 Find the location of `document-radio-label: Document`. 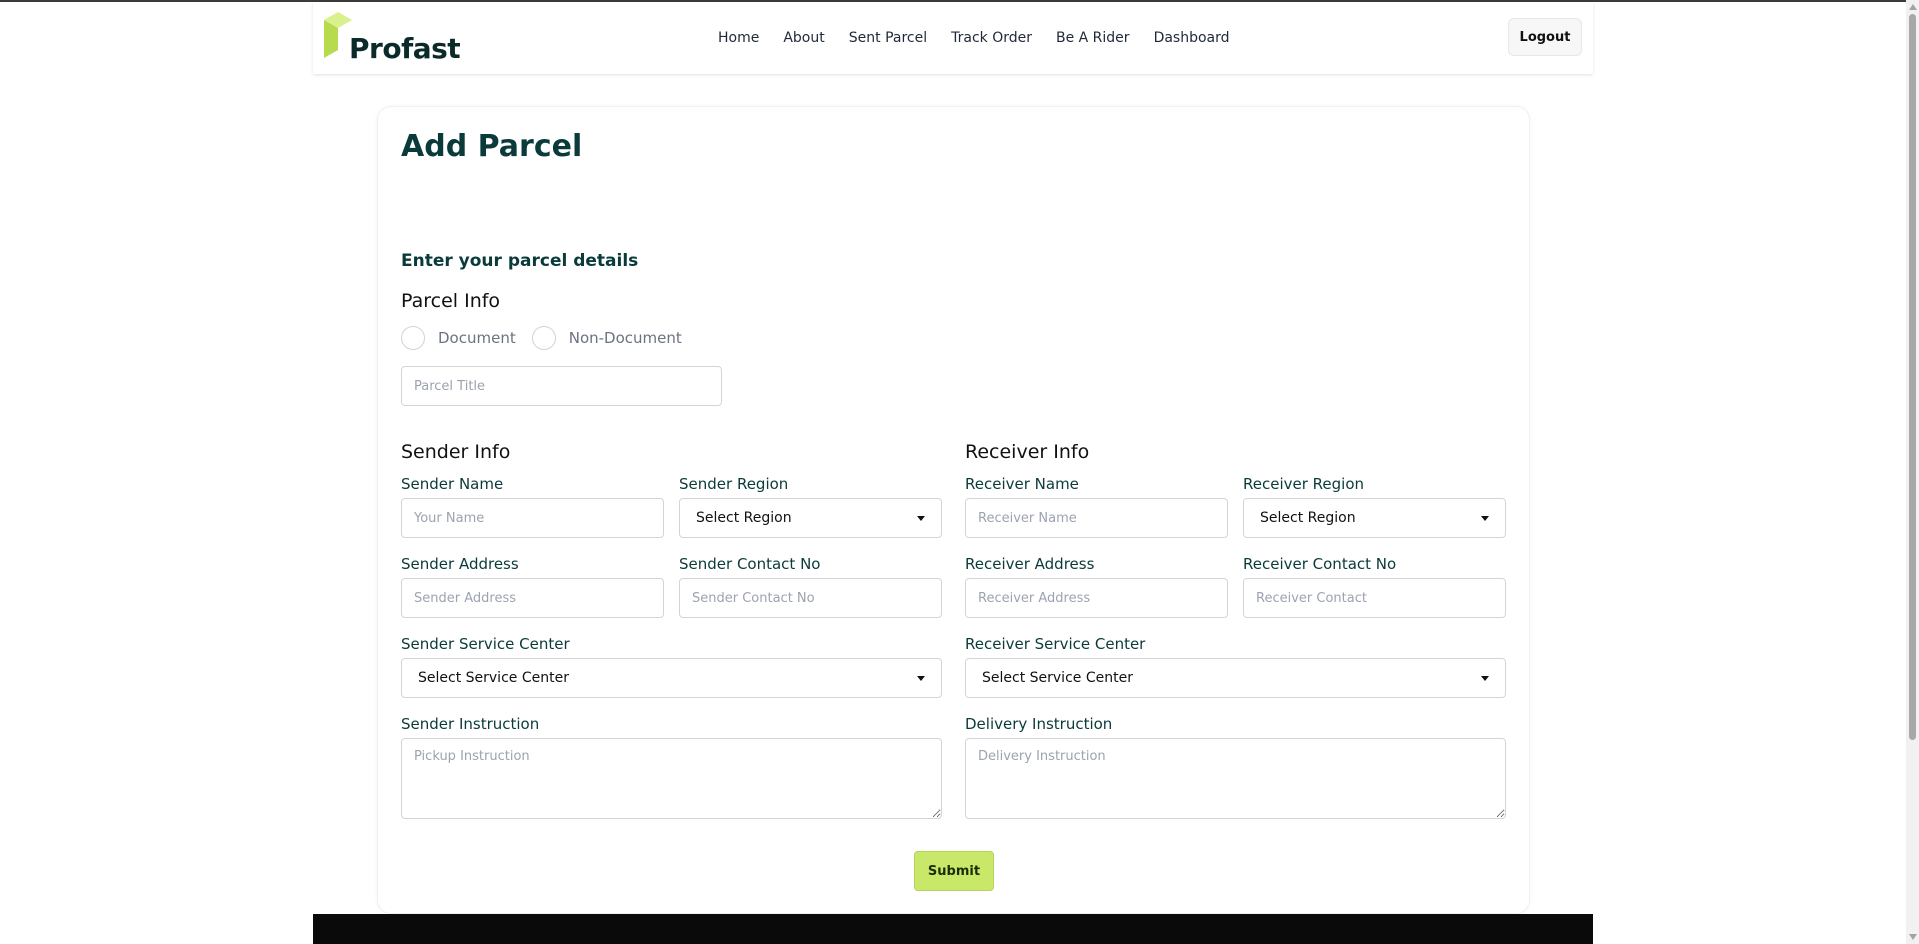

document-radio-label: Document is located at coordinates (477, 338).